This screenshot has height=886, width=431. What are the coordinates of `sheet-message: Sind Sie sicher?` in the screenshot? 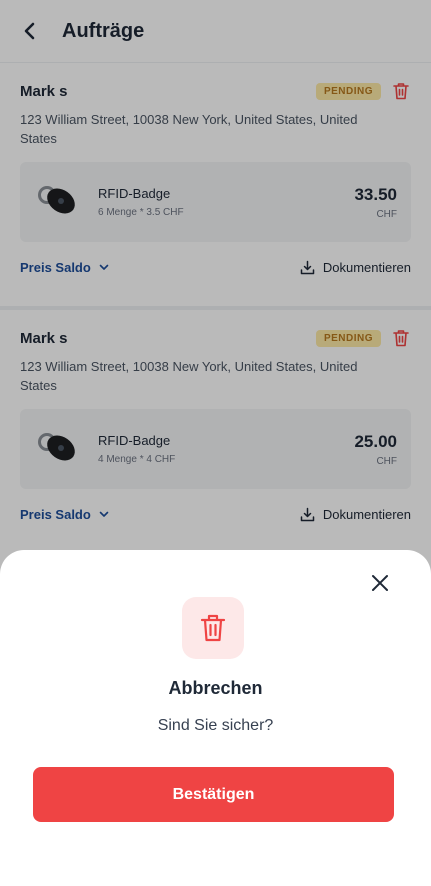 It's located at (215, 725).